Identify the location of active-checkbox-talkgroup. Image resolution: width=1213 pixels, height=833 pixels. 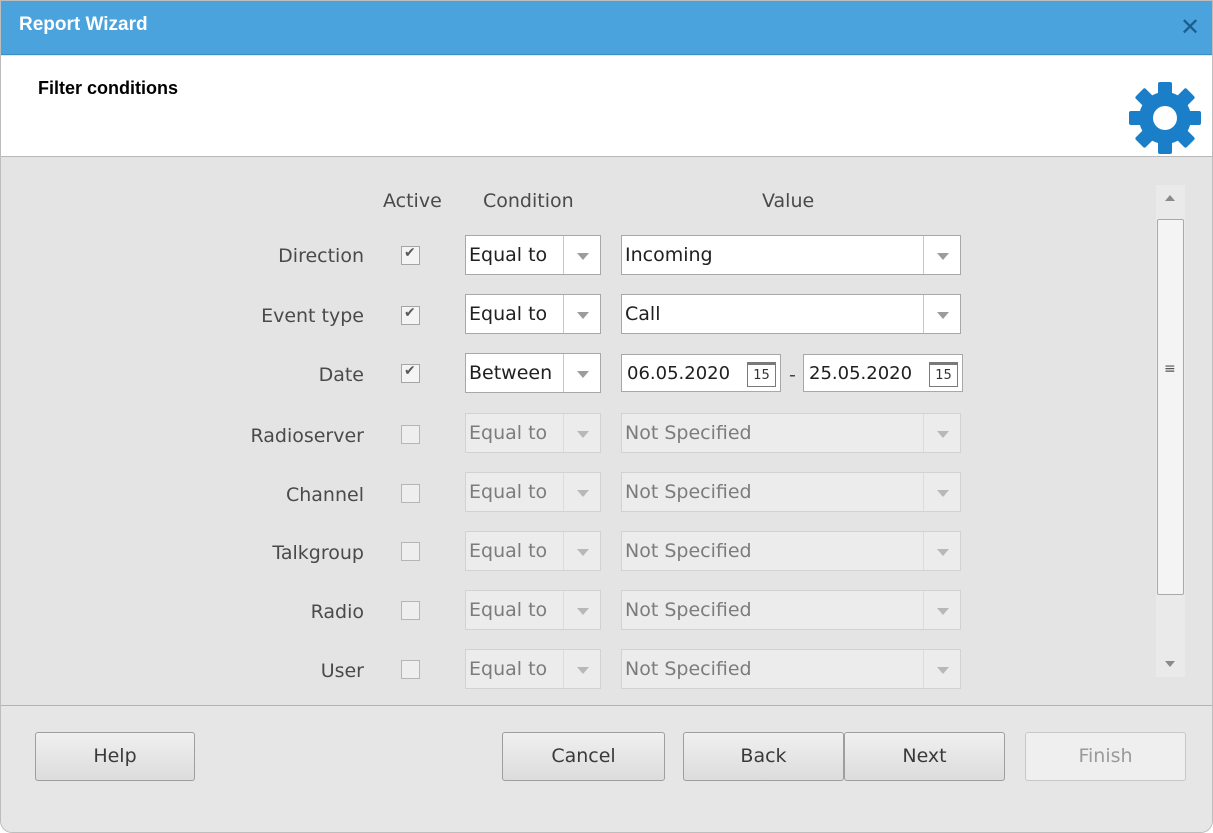
(410, 551).